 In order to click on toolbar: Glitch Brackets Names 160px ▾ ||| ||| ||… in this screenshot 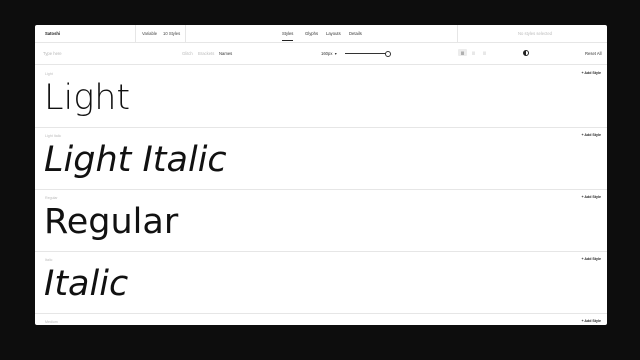, I will do `click(321, 54)`.